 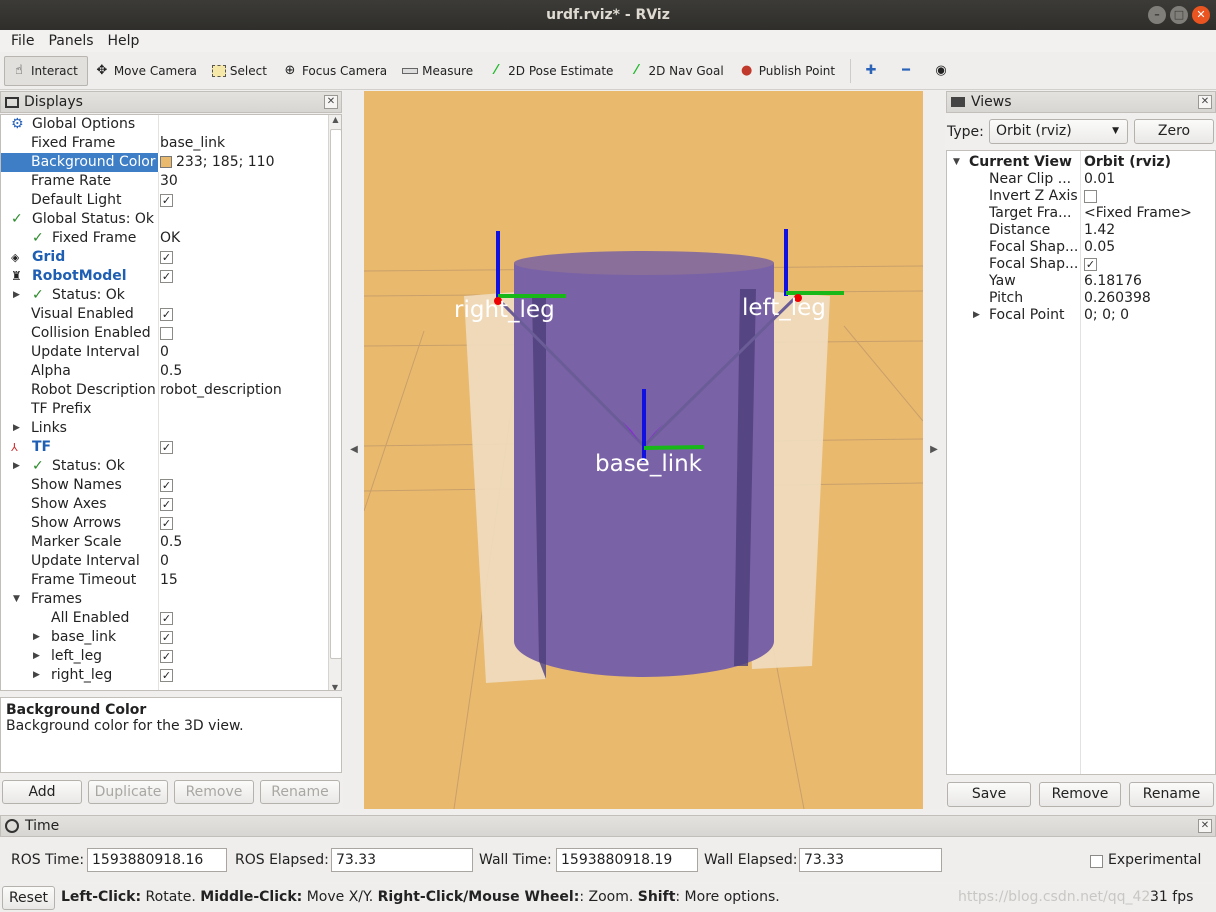 What do you see at coordinates (147, 71) in the screenshot?
I see `move-camera-tool: ✥ Move Camera` at bounding box center [147, 71].